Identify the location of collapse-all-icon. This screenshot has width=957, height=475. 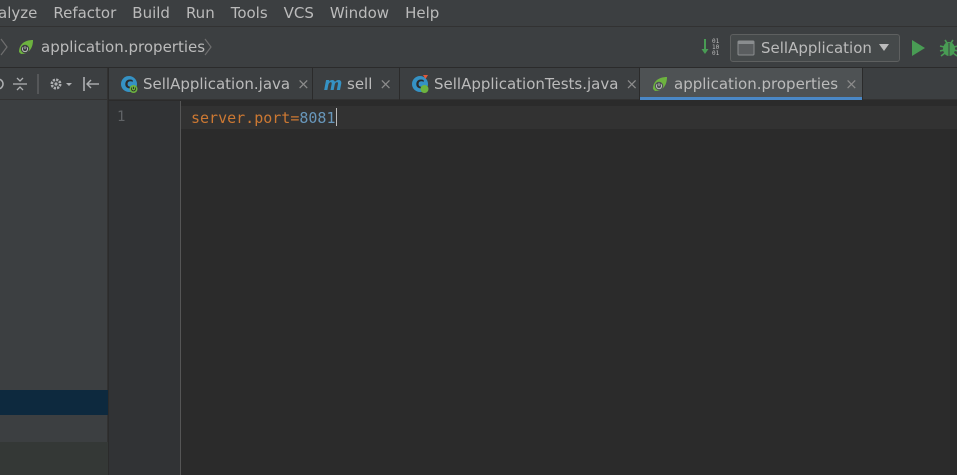
(20, 84).